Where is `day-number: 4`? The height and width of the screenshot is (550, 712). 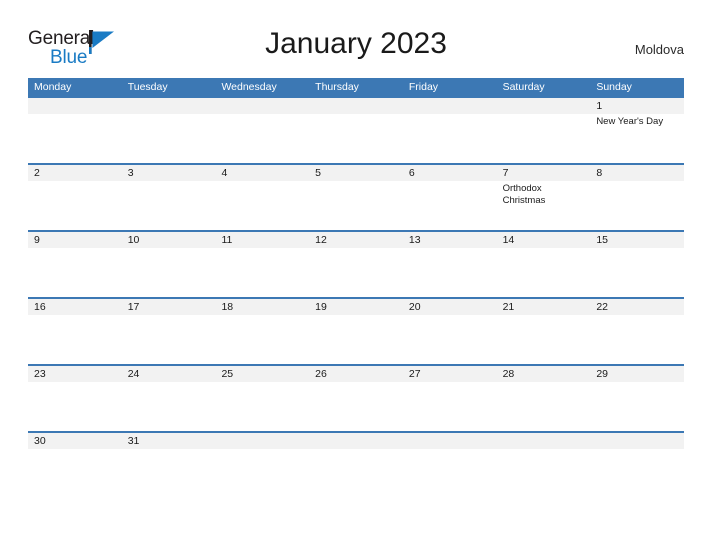
day-number: 4 is located at coordinates (224, 173).